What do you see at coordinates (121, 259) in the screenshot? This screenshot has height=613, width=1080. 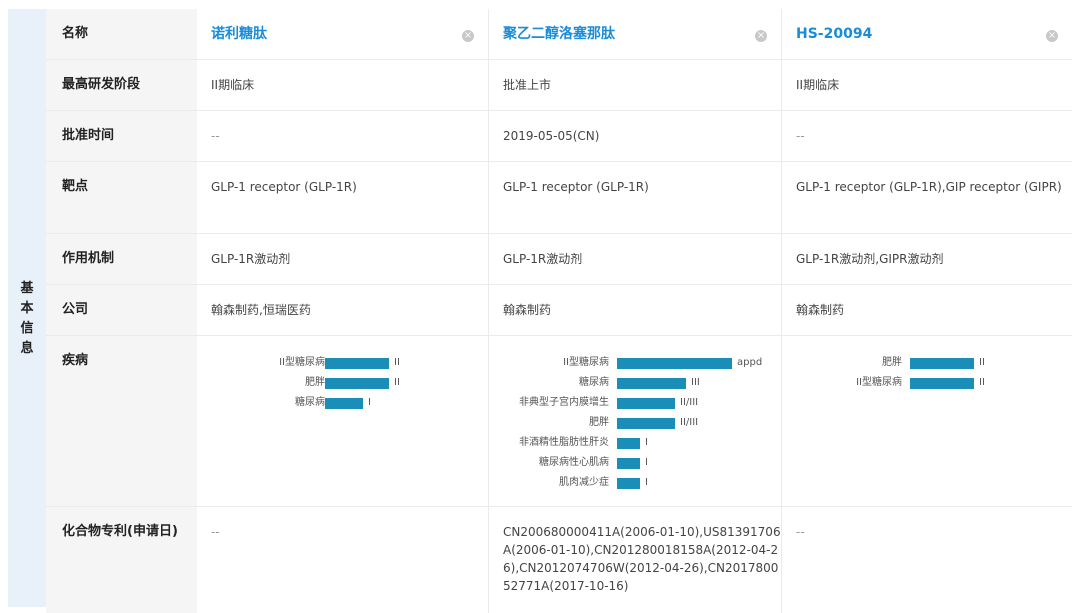 I see `row-label-mechanism: 作用机制` at bounding box center [121, 259].